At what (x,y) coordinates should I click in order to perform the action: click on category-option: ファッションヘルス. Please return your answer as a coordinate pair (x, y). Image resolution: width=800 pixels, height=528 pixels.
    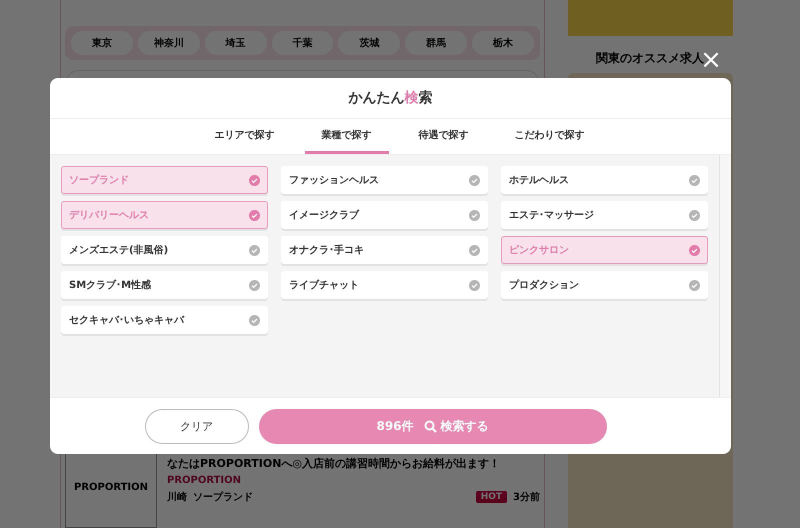
    Looking at the image, I should click on (384, 180).